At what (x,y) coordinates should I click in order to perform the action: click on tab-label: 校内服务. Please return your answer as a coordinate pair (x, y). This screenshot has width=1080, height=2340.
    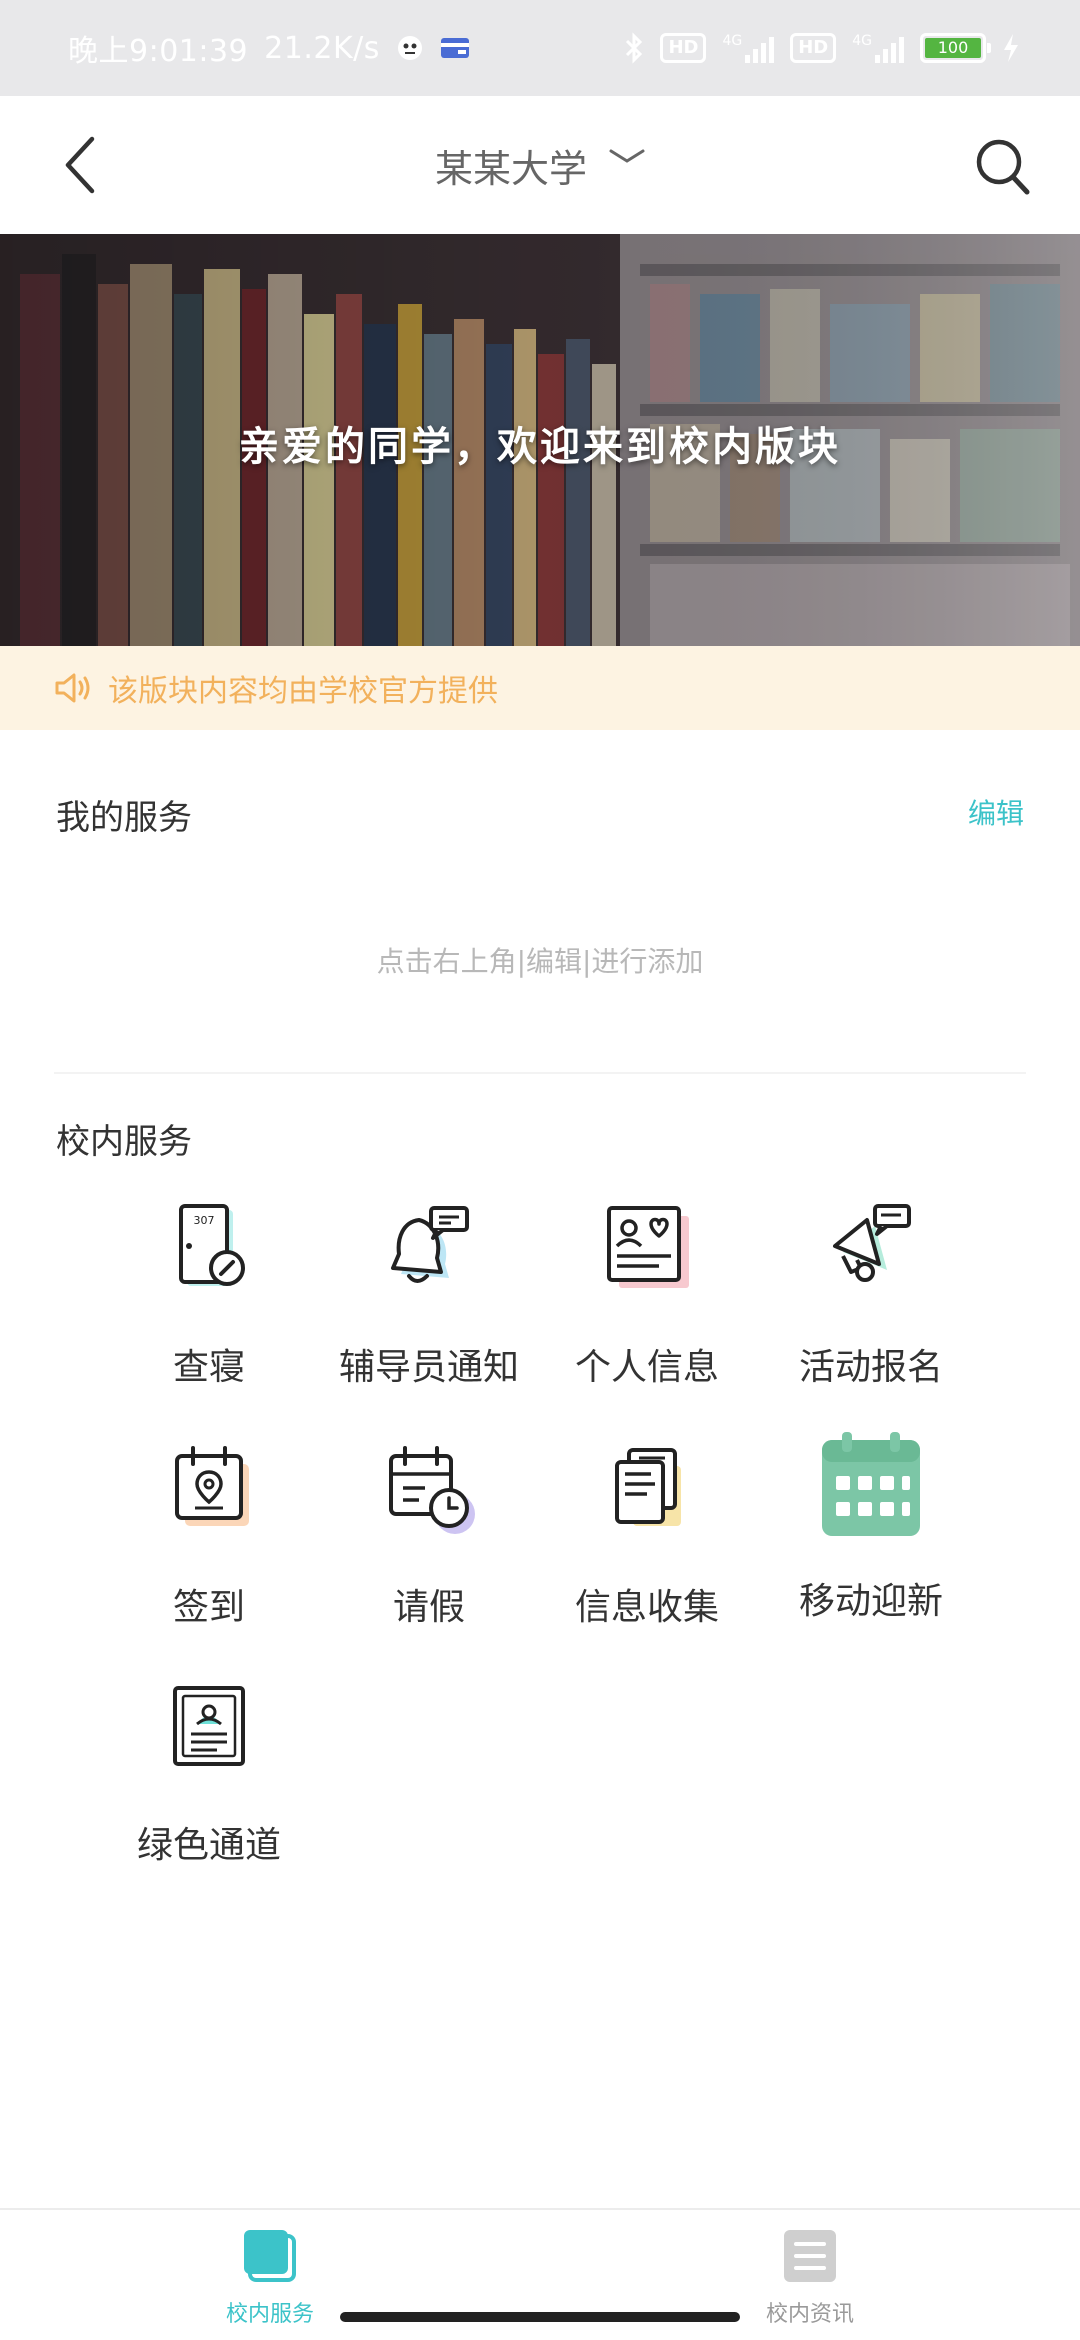
    Looking at the image, I should click on (269, 2314).